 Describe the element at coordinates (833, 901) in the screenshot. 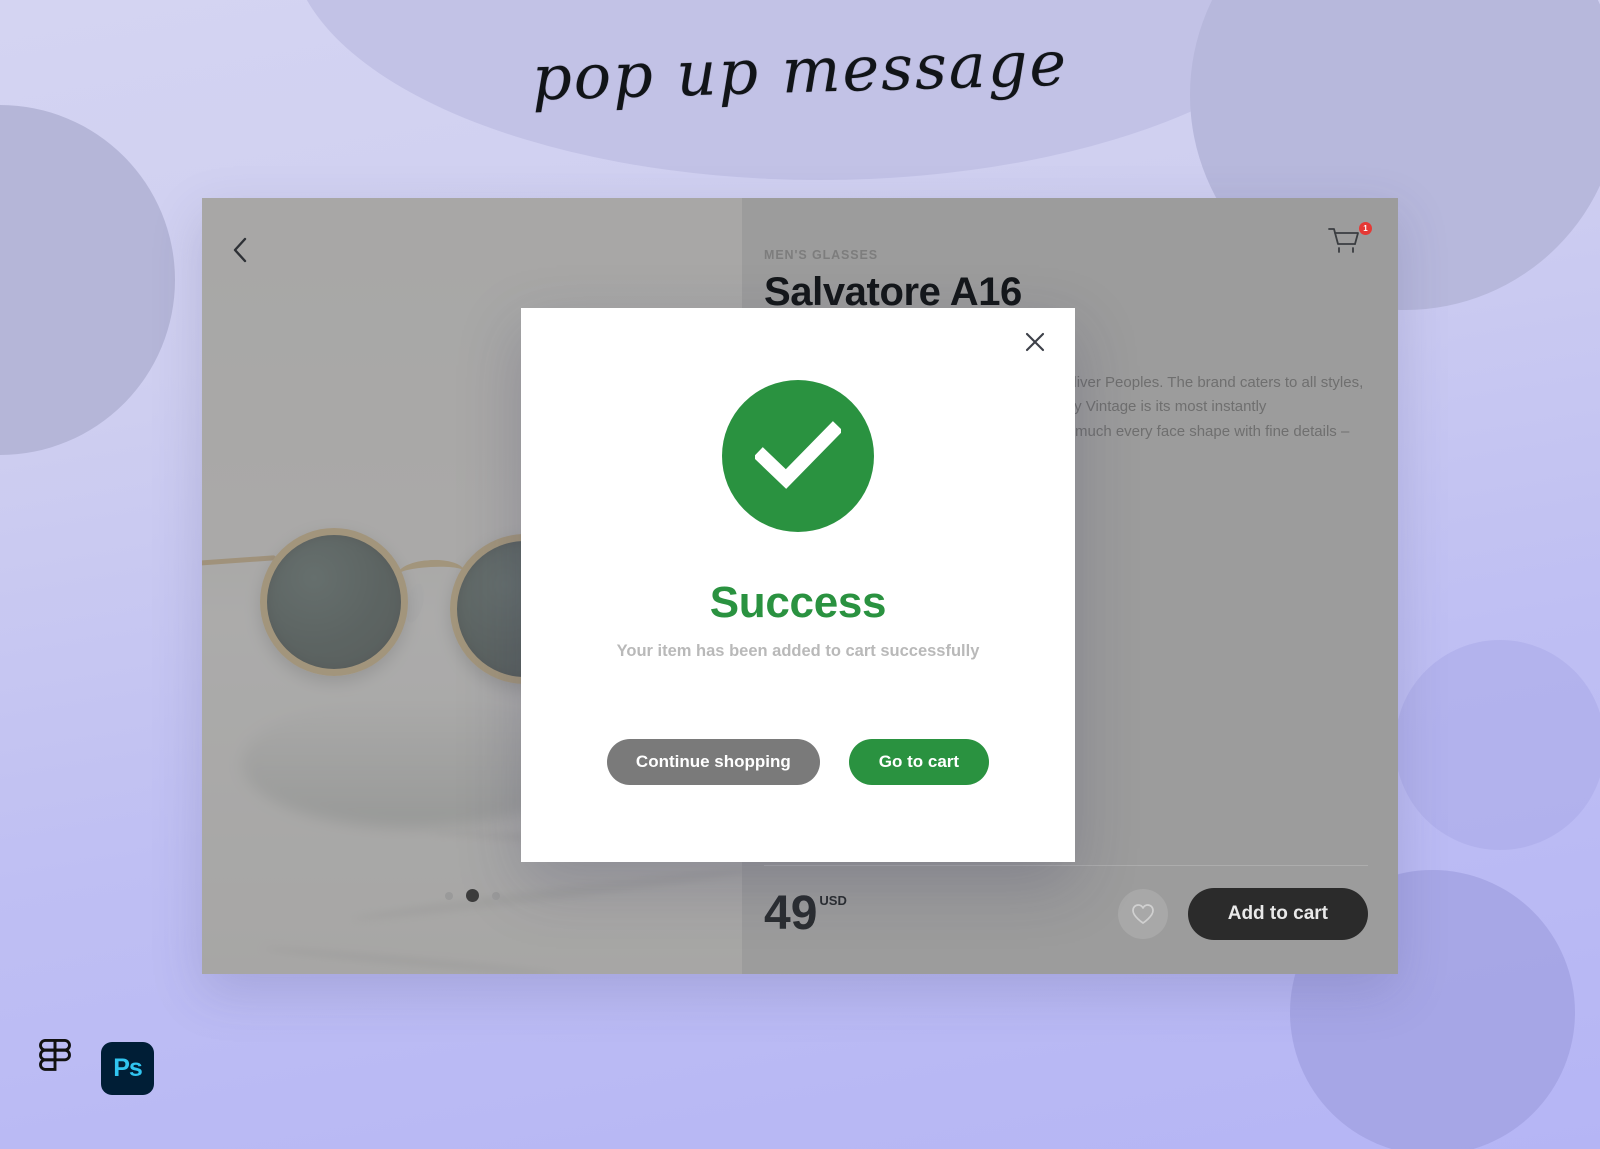

I see `price-currency: USD` at that location.